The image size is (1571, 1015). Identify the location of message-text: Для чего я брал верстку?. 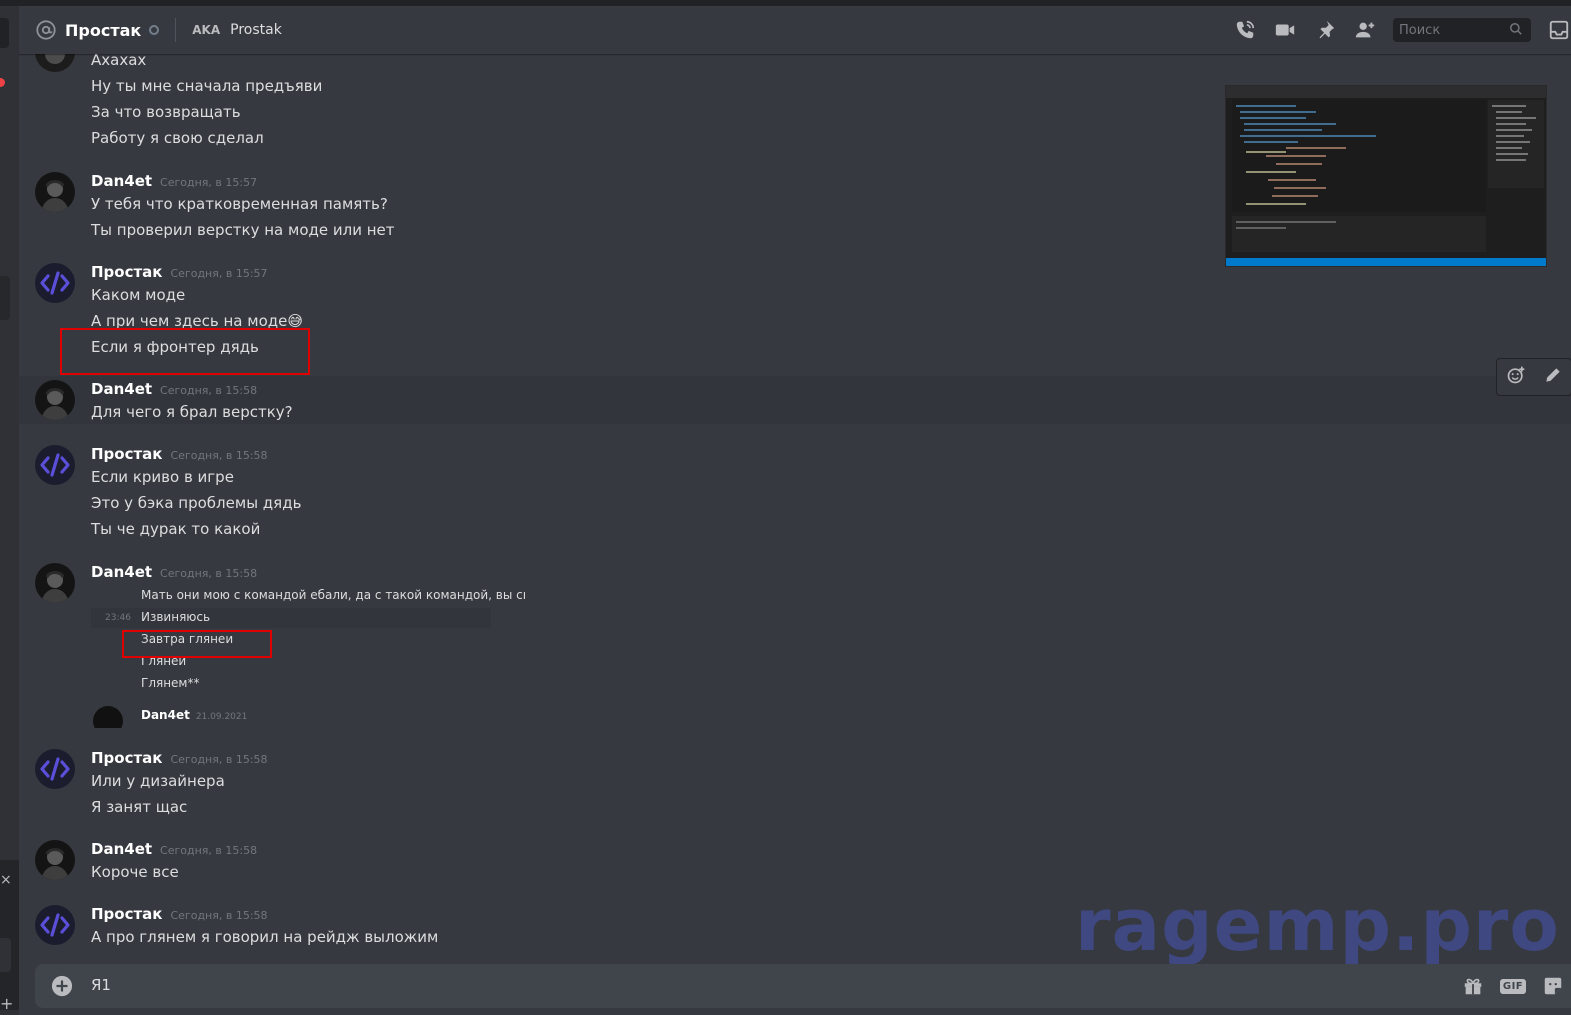
(192, 412).